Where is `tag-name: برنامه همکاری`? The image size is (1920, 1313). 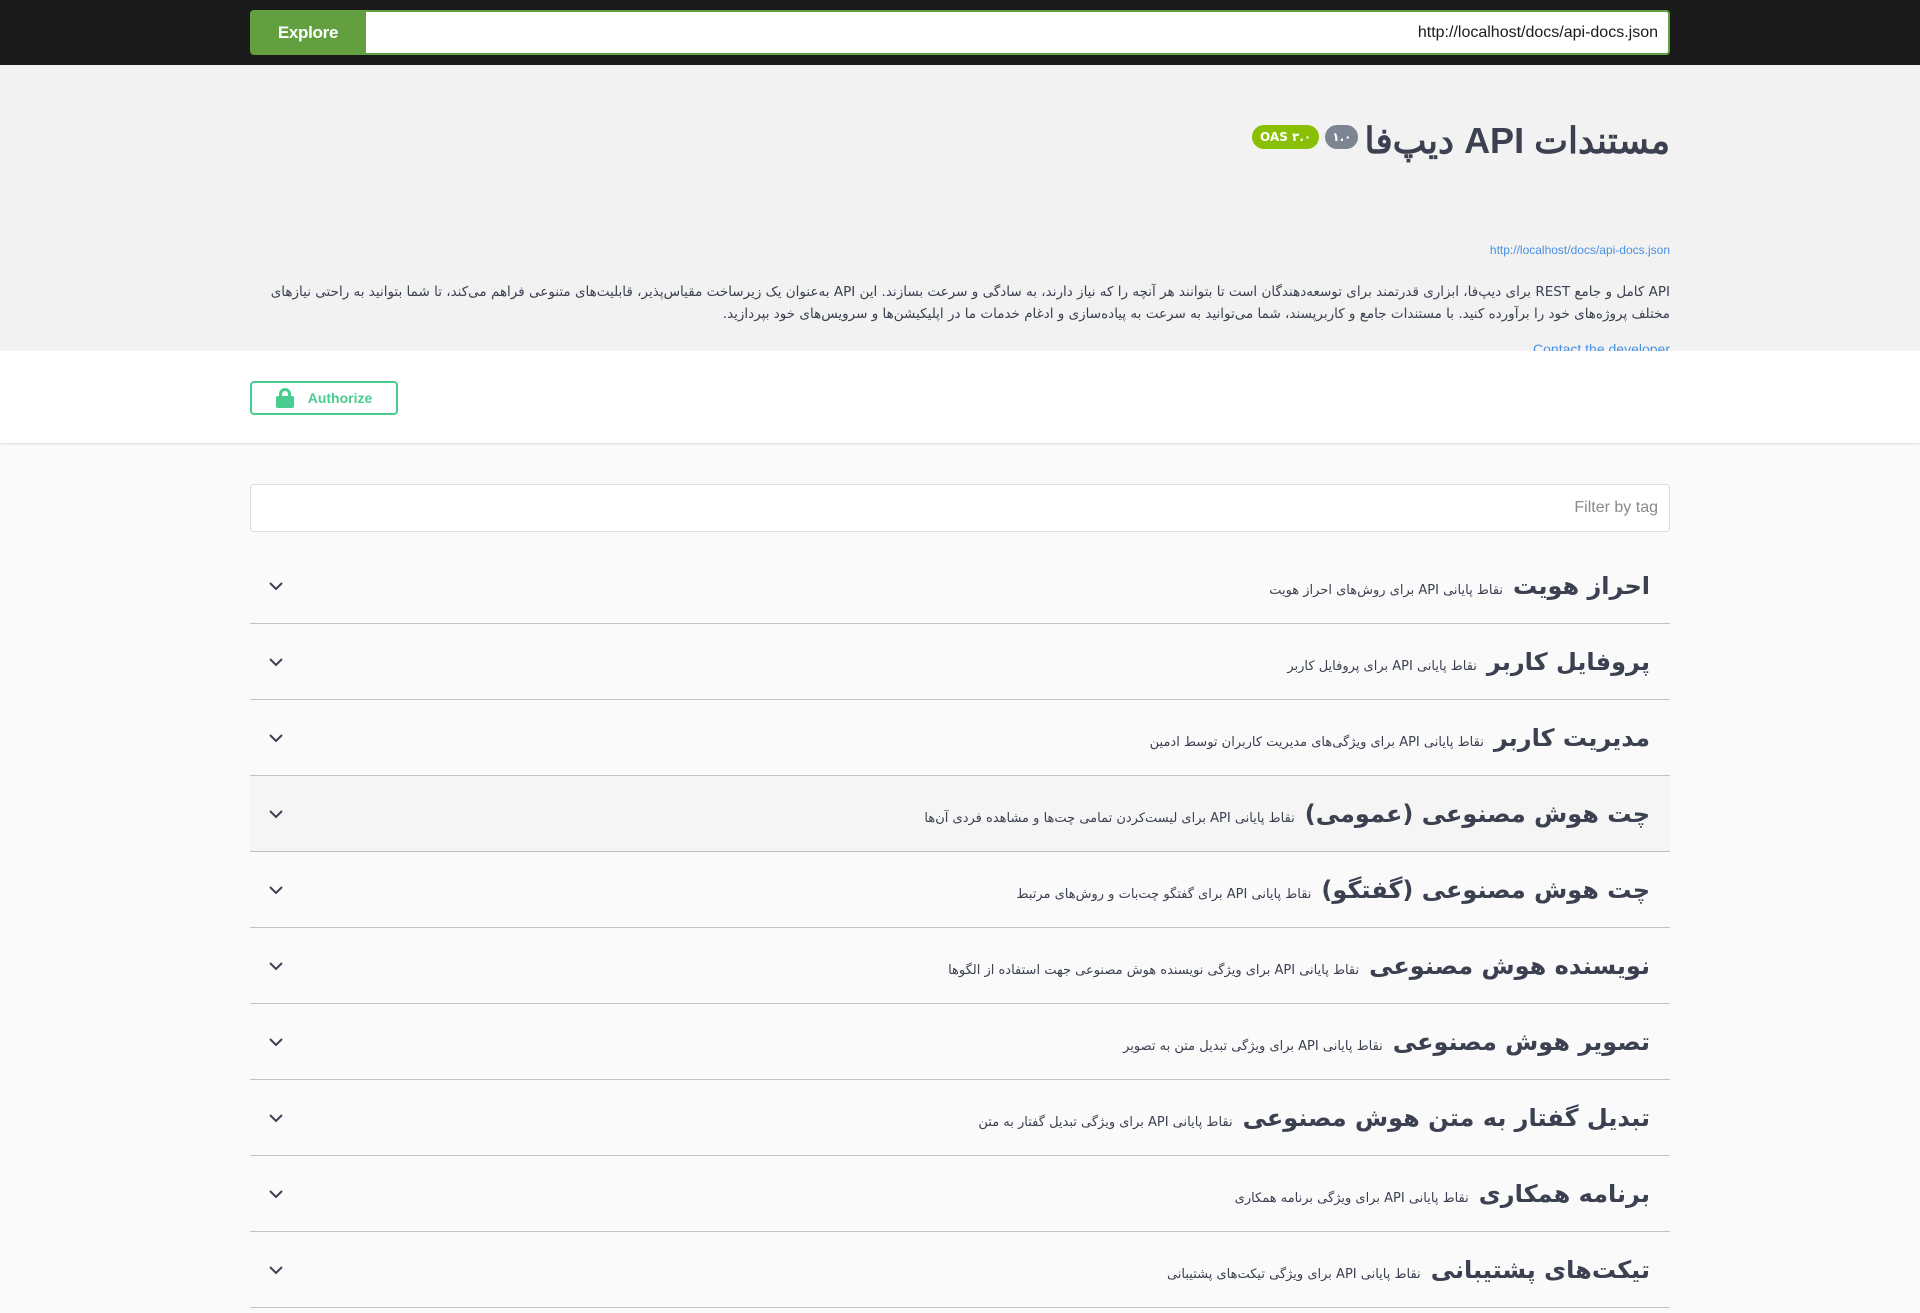 tag-name: برنامه همکاری is located at coordinates (1564, 1193).